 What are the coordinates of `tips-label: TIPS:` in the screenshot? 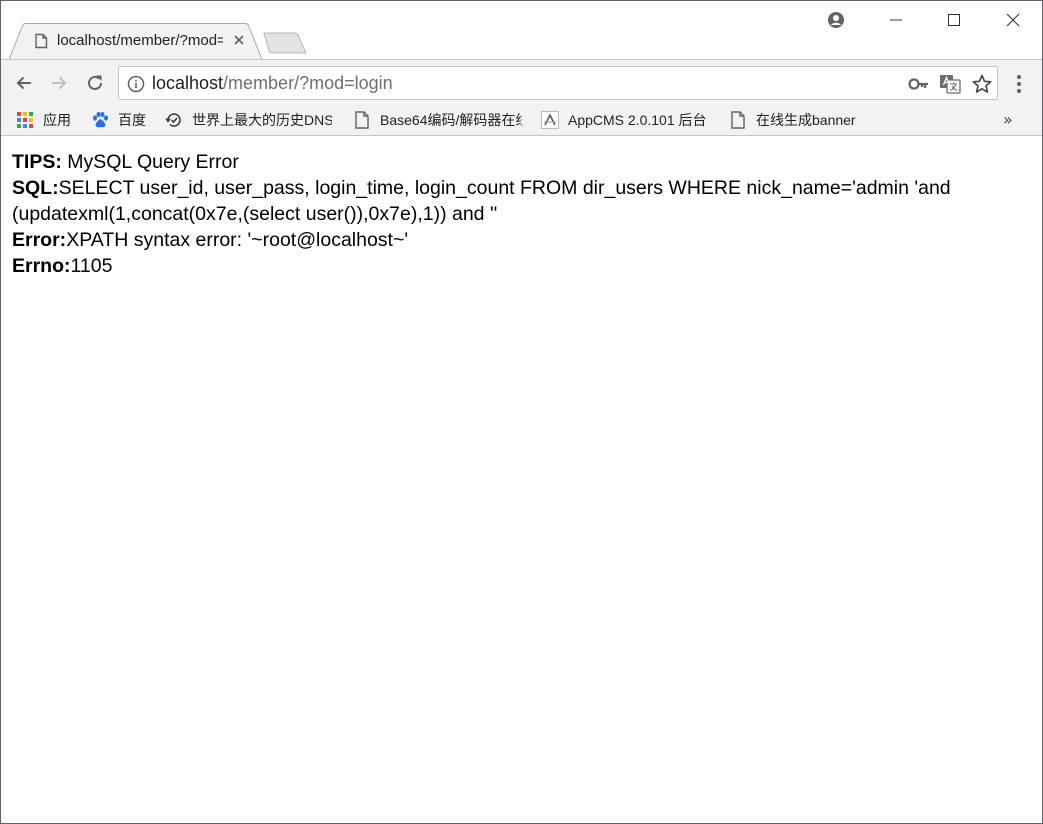 It's located at (37, 162).